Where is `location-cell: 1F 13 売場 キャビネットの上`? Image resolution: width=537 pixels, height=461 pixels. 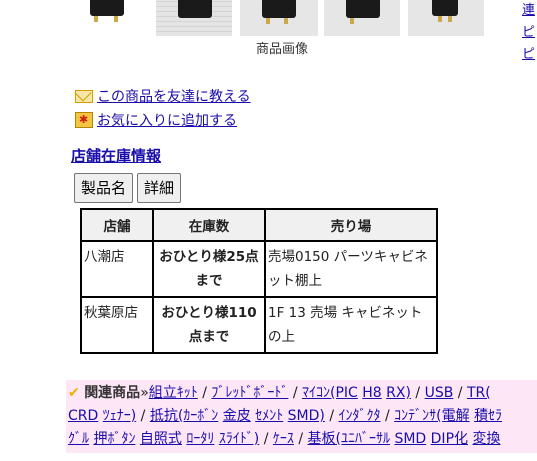
location-cell: 1F 13 売場 キャビネットの上 is located at coordinates (351, 325).